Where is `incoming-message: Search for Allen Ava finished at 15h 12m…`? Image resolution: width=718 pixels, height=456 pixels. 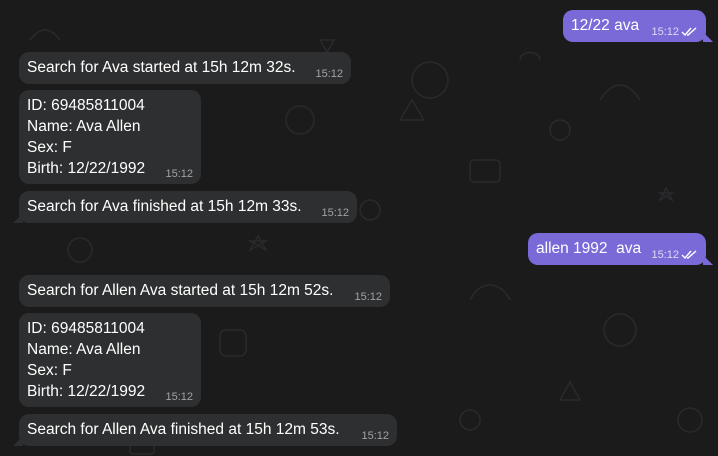 incoming-message: Search for Allen Ava finished at 15h 12m… is located at coordinates (205, 430).